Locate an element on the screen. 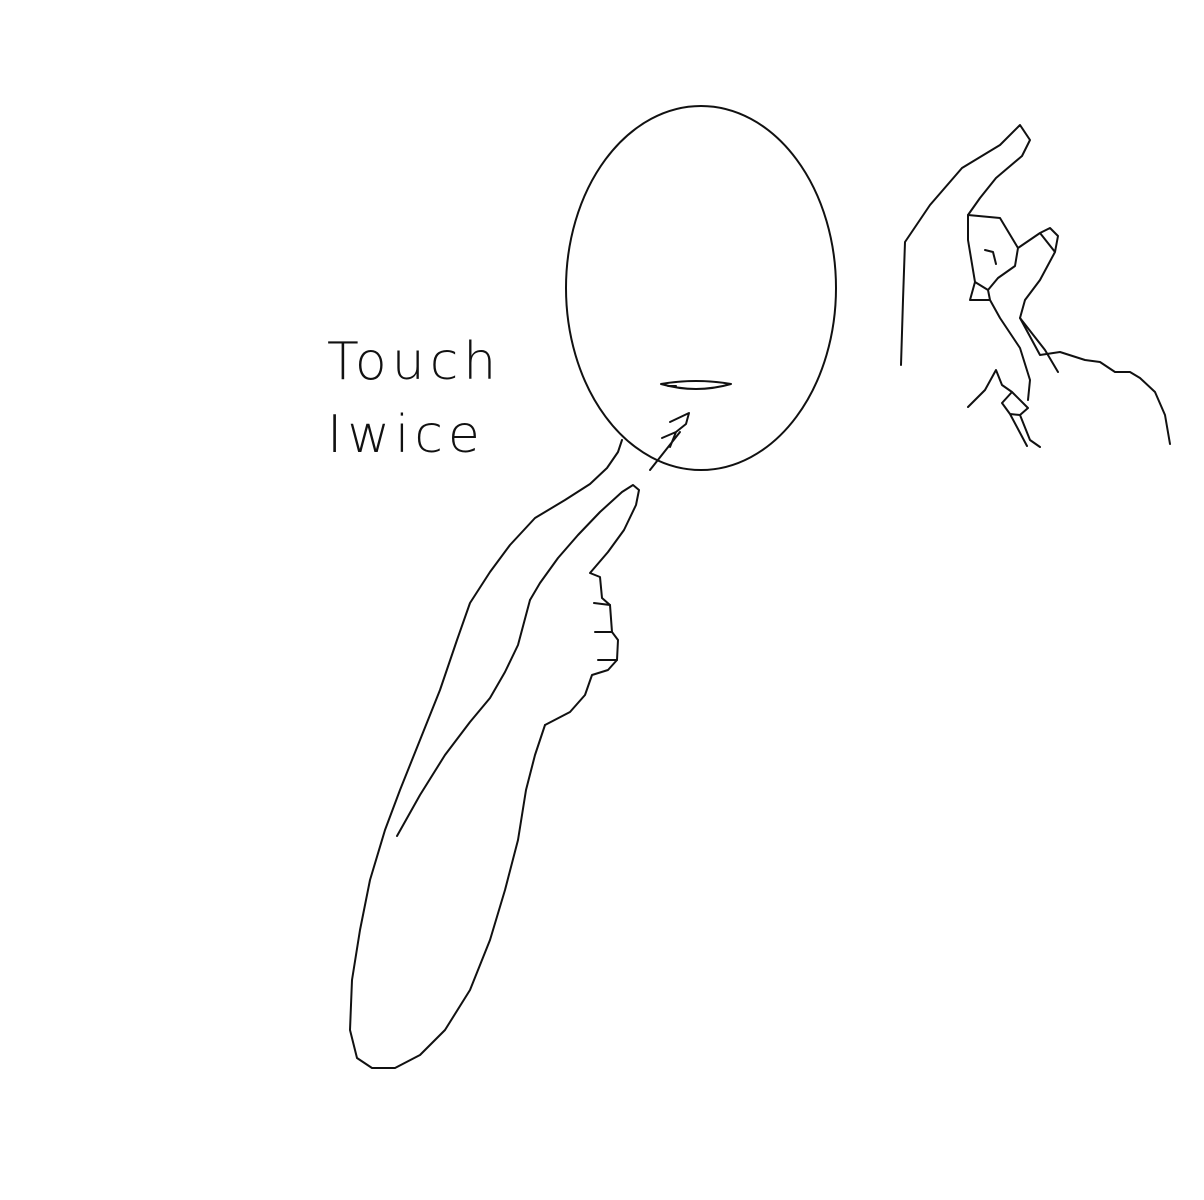  contact-mark is located at coordinates (669, 441).